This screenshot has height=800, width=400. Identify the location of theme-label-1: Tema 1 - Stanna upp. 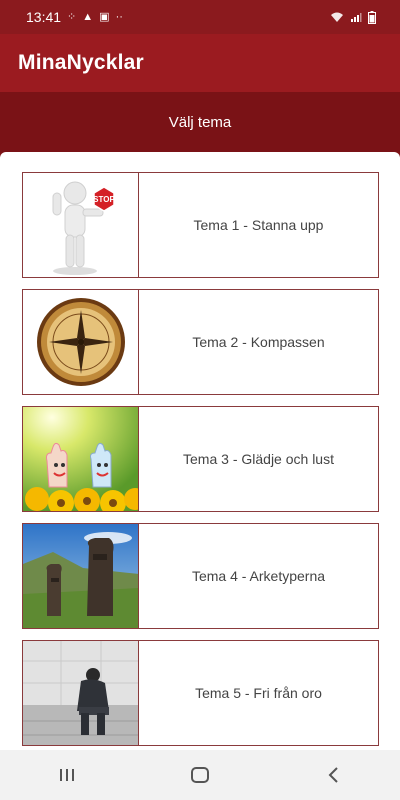
(258, 225).